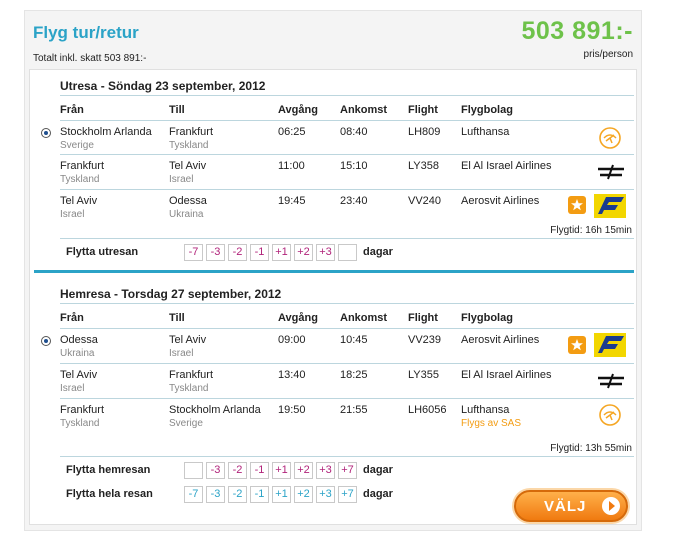  I want to click on shift-outbound-minus1: -1, so click(259, 252).